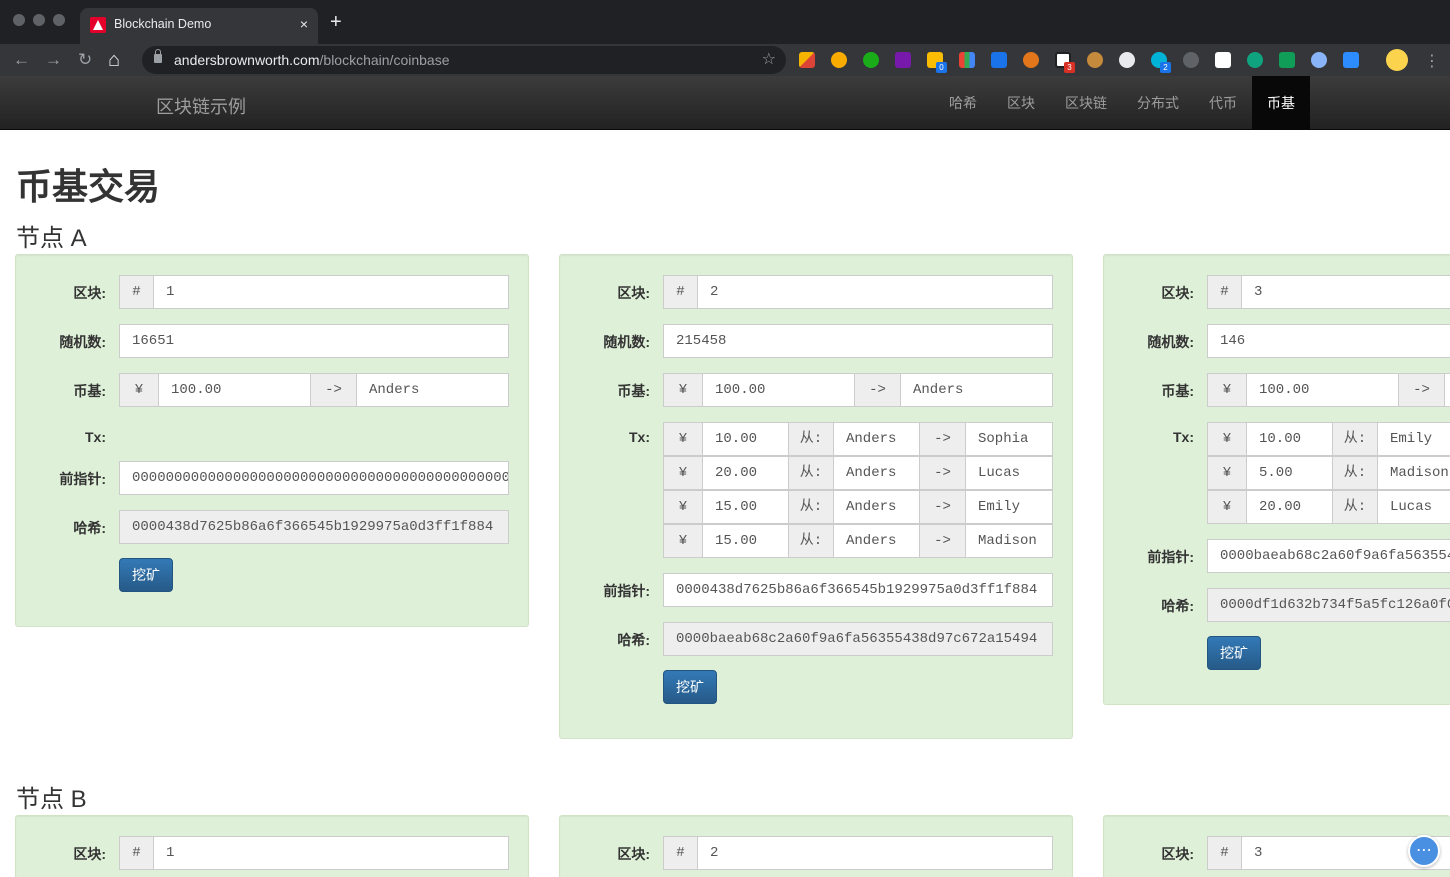 This screenshot has height=877, width=1450. Describe the element at coordinates (304, 24) in the screenshot. I see `tab-close-icon: ×` at that location.